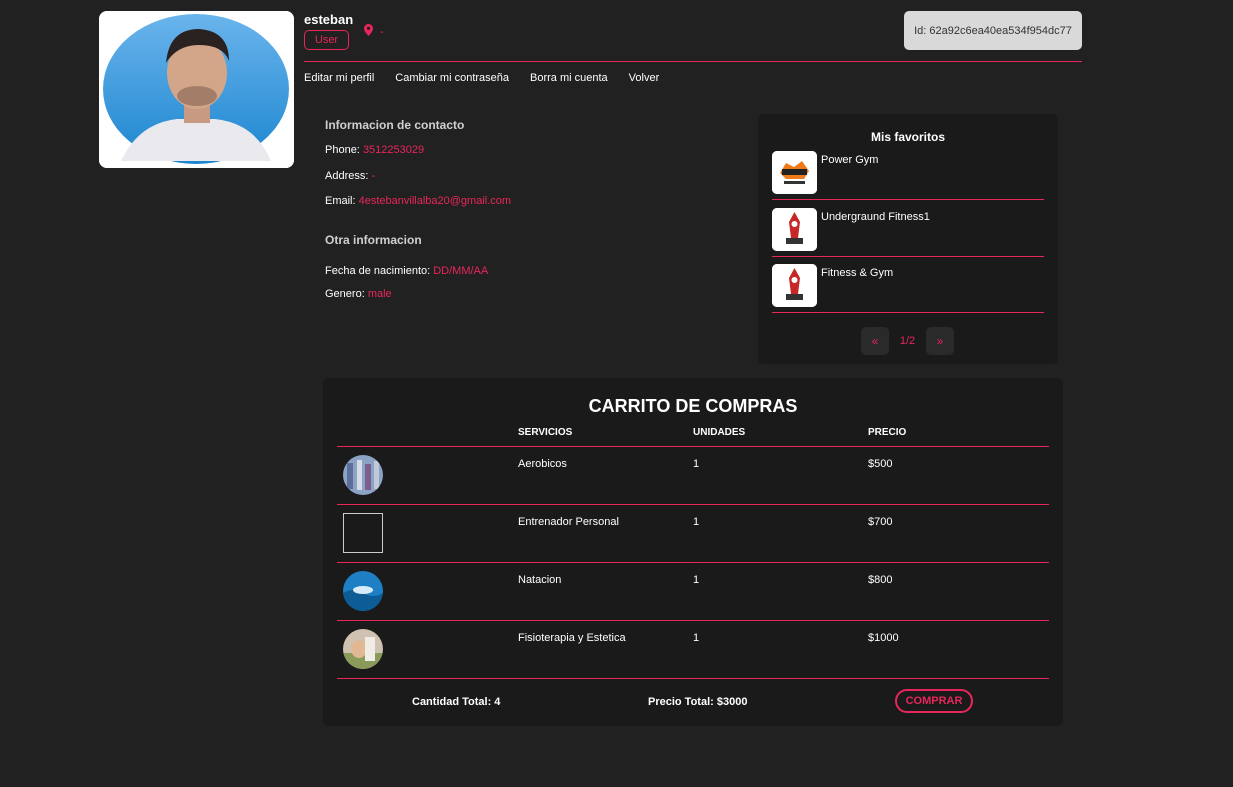 The image size is (1233, 787). What do you see at coordinates (693, 476) in the screenshot?
I see `table-row: Aerobicos 1 $500` at bounding box center [693, 476].